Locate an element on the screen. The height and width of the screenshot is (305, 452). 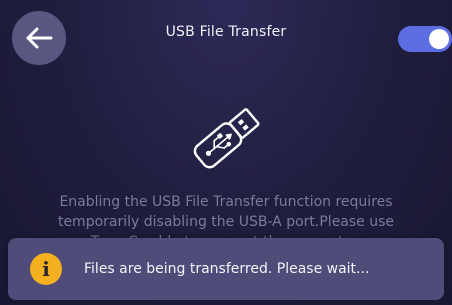
toggle-knob is located at coordinates (439, 39).